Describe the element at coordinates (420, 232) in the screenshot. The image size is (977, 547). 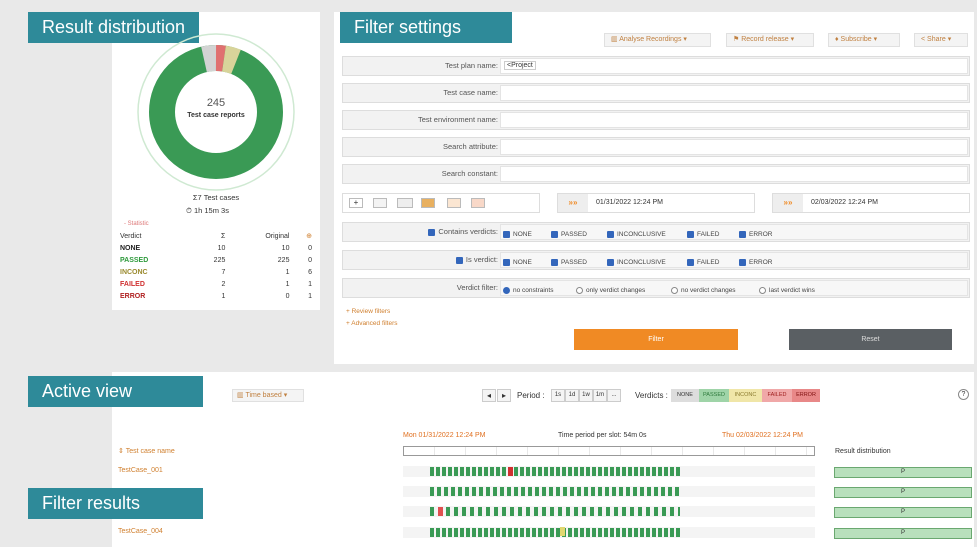
I see `contains-verdicts-label: Contains verdicts:` at that location.